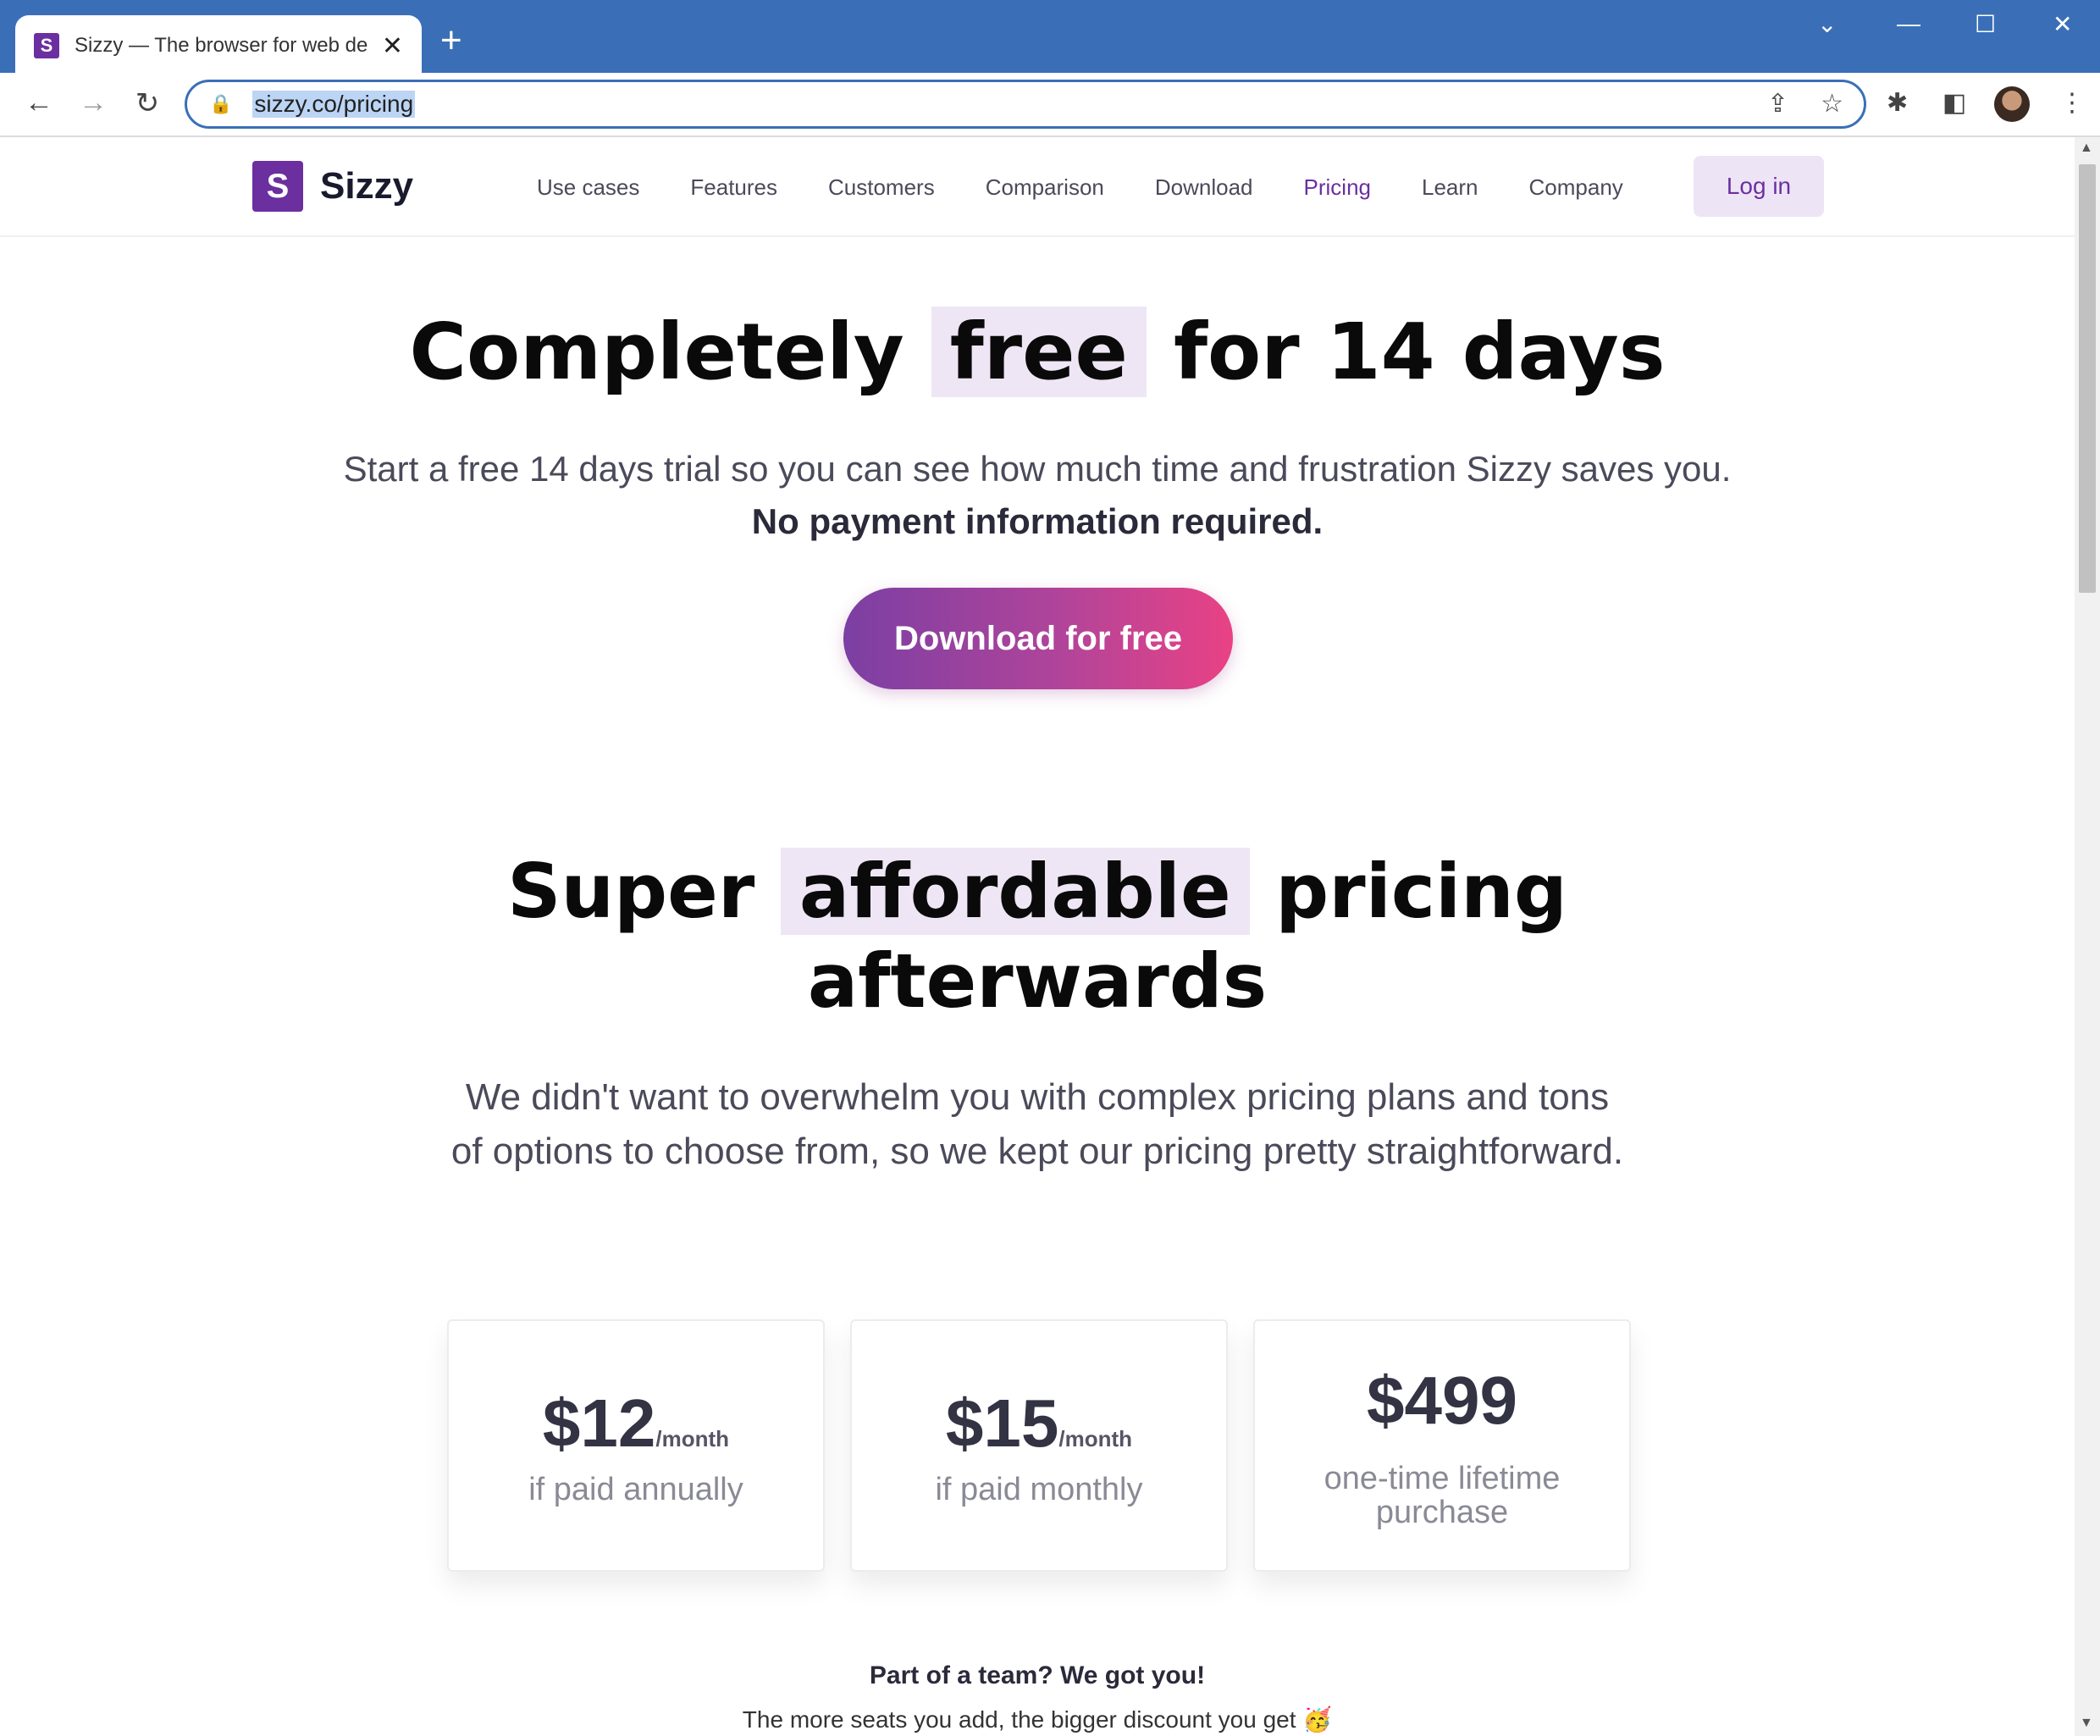  I want to click on price-card-annual: $12/month if paid annually, so click(636, 1445).